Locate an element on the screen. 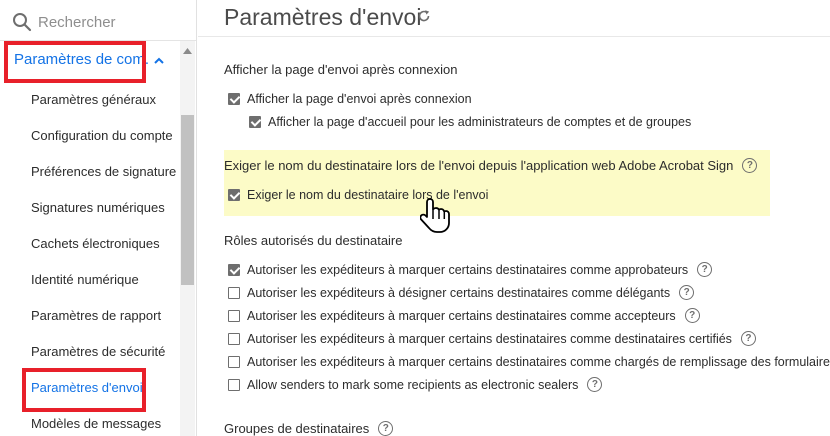  scroll-up-arrow-icon is located at coordinates (187, 51).